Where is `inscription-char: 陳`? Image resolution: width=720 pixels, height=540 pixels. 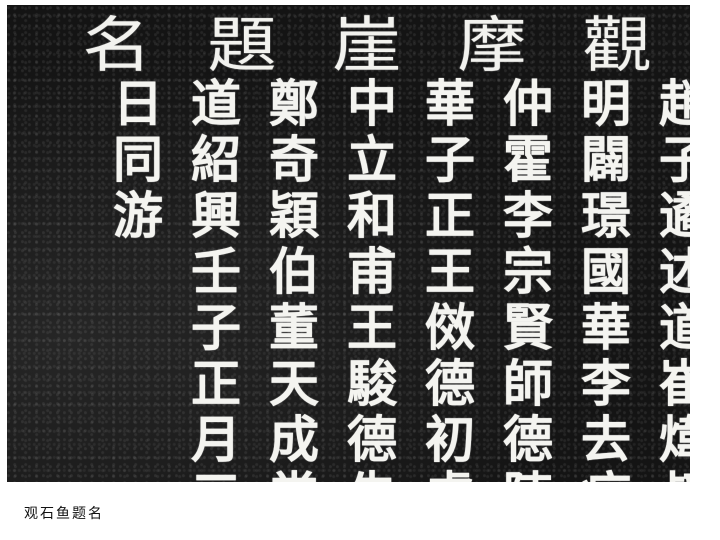
inscription-char: 陳 is located at coordinates (528, 477).